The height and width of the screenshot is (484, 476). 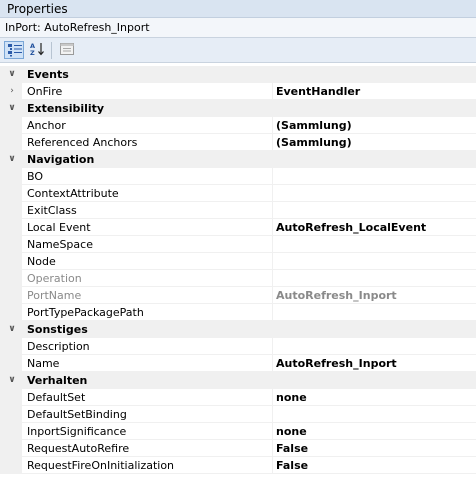 I want to click on property-name: Referenced Anchors, so click(x=82, y=142).